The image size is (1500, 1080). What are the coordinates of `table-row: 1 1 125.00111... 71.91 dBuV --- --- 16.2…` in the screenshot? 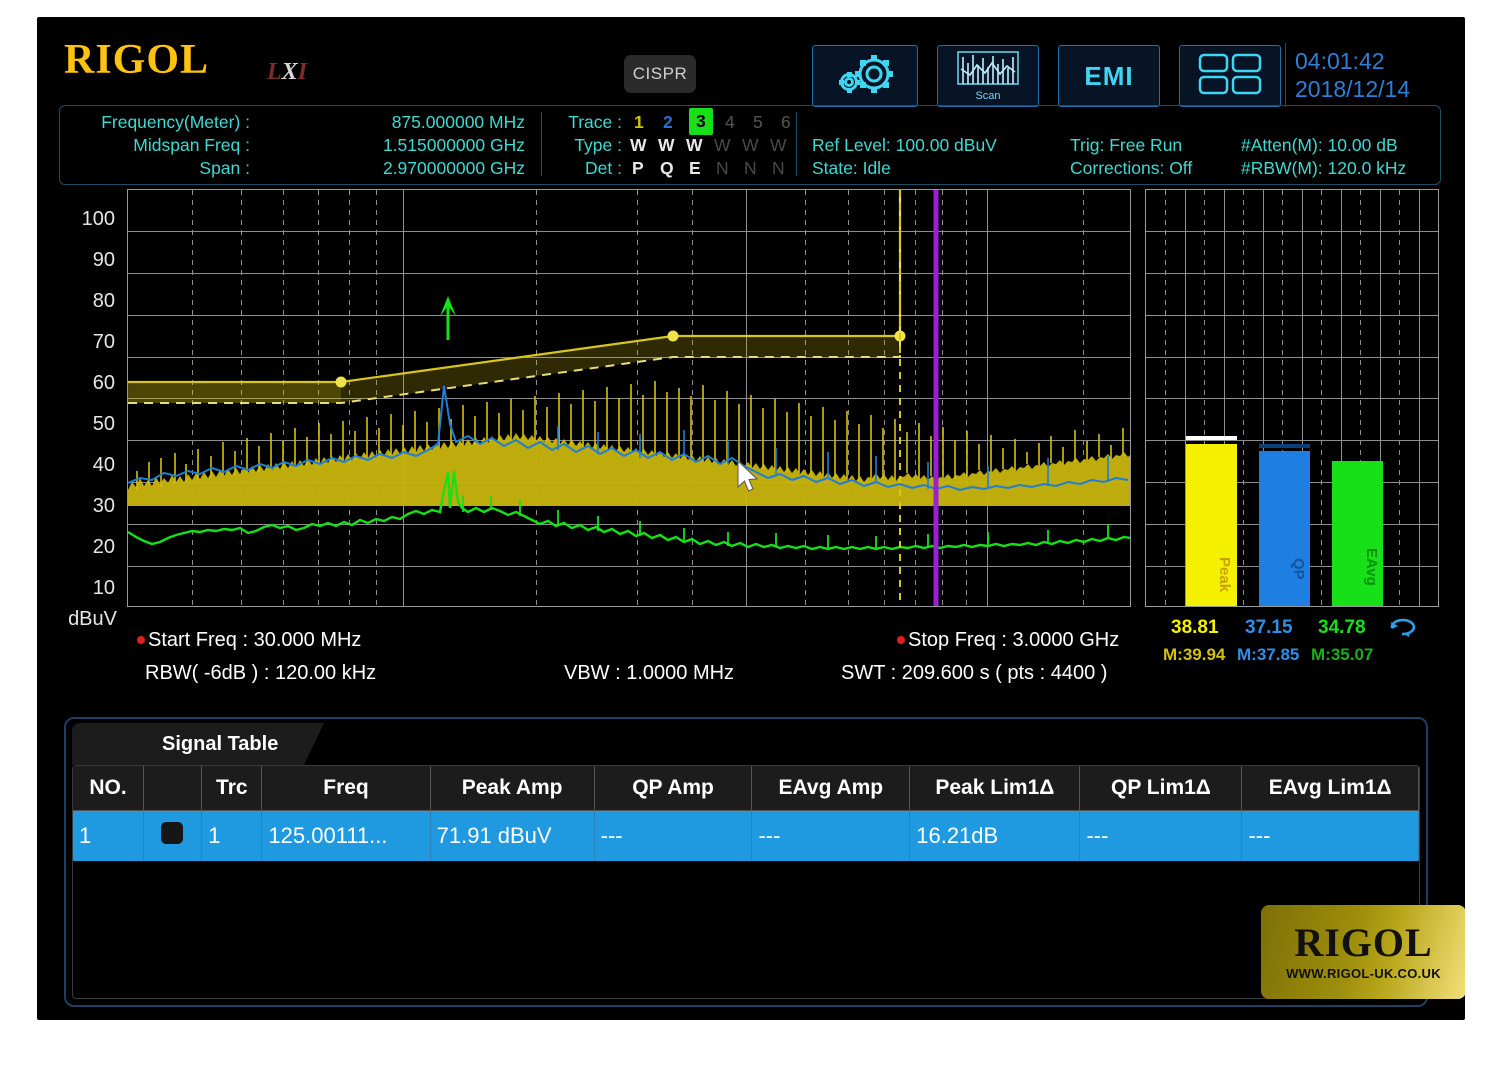 It's located at (746, 835).